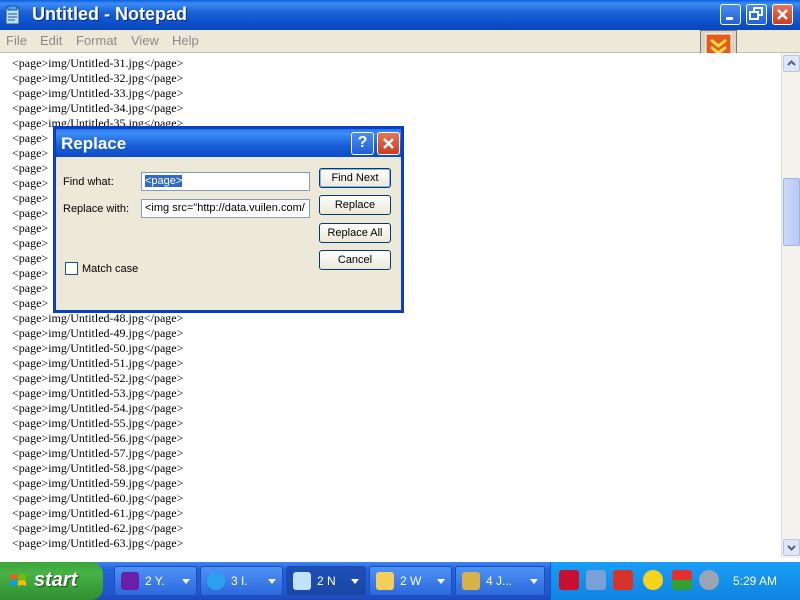  Describe the element at coordinates (98, 78) in the screenshot. I see `text-line: <page>img/Untitled-32.jpg</page>` at that location.